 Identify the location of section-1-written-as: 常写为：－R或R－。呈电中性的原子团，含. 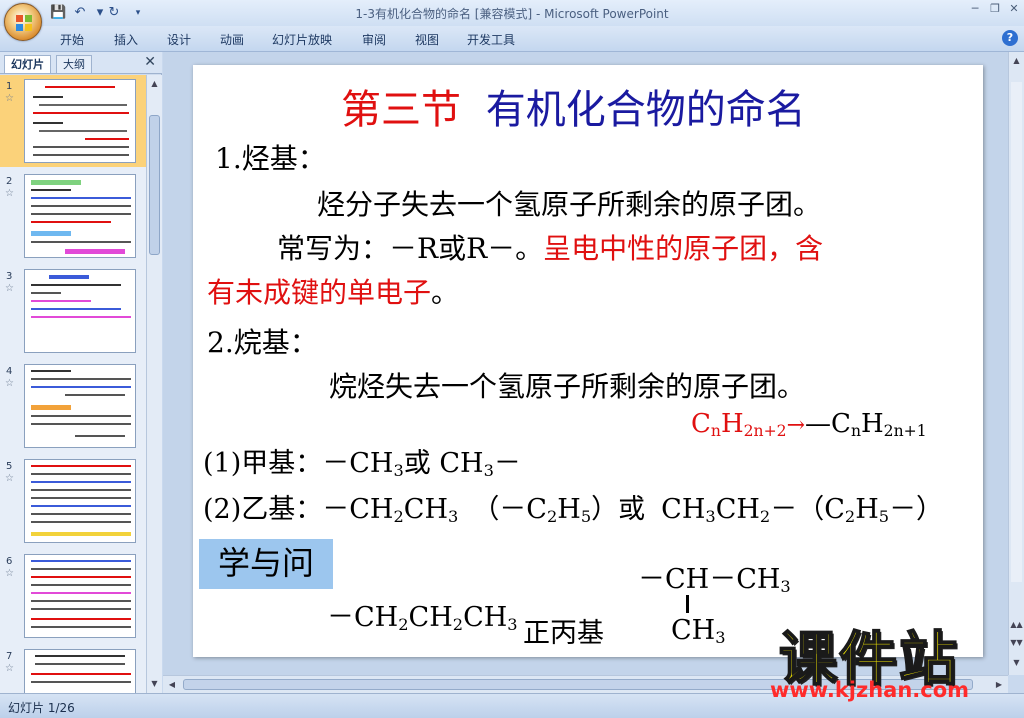
(550, 247).